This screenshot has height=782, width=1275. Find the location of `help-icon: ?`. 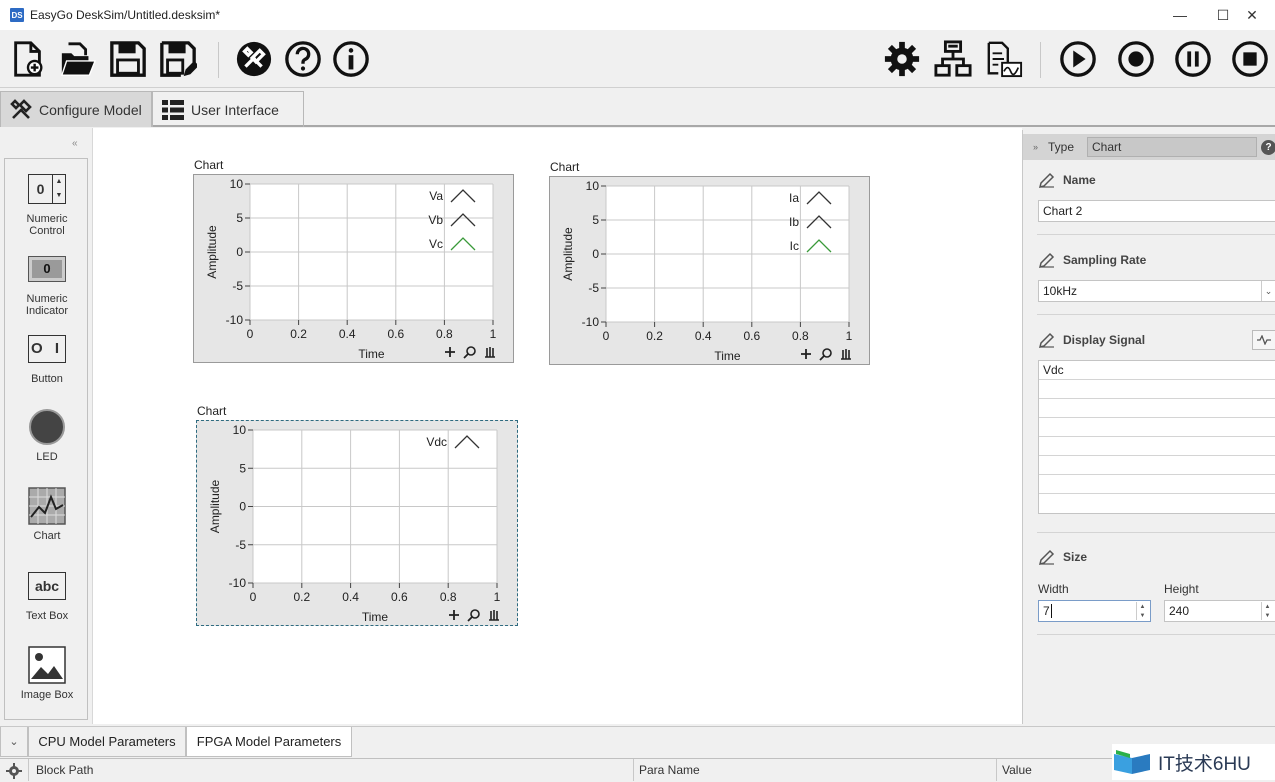

help-icon: ? is located at coordinates (1268, 147).